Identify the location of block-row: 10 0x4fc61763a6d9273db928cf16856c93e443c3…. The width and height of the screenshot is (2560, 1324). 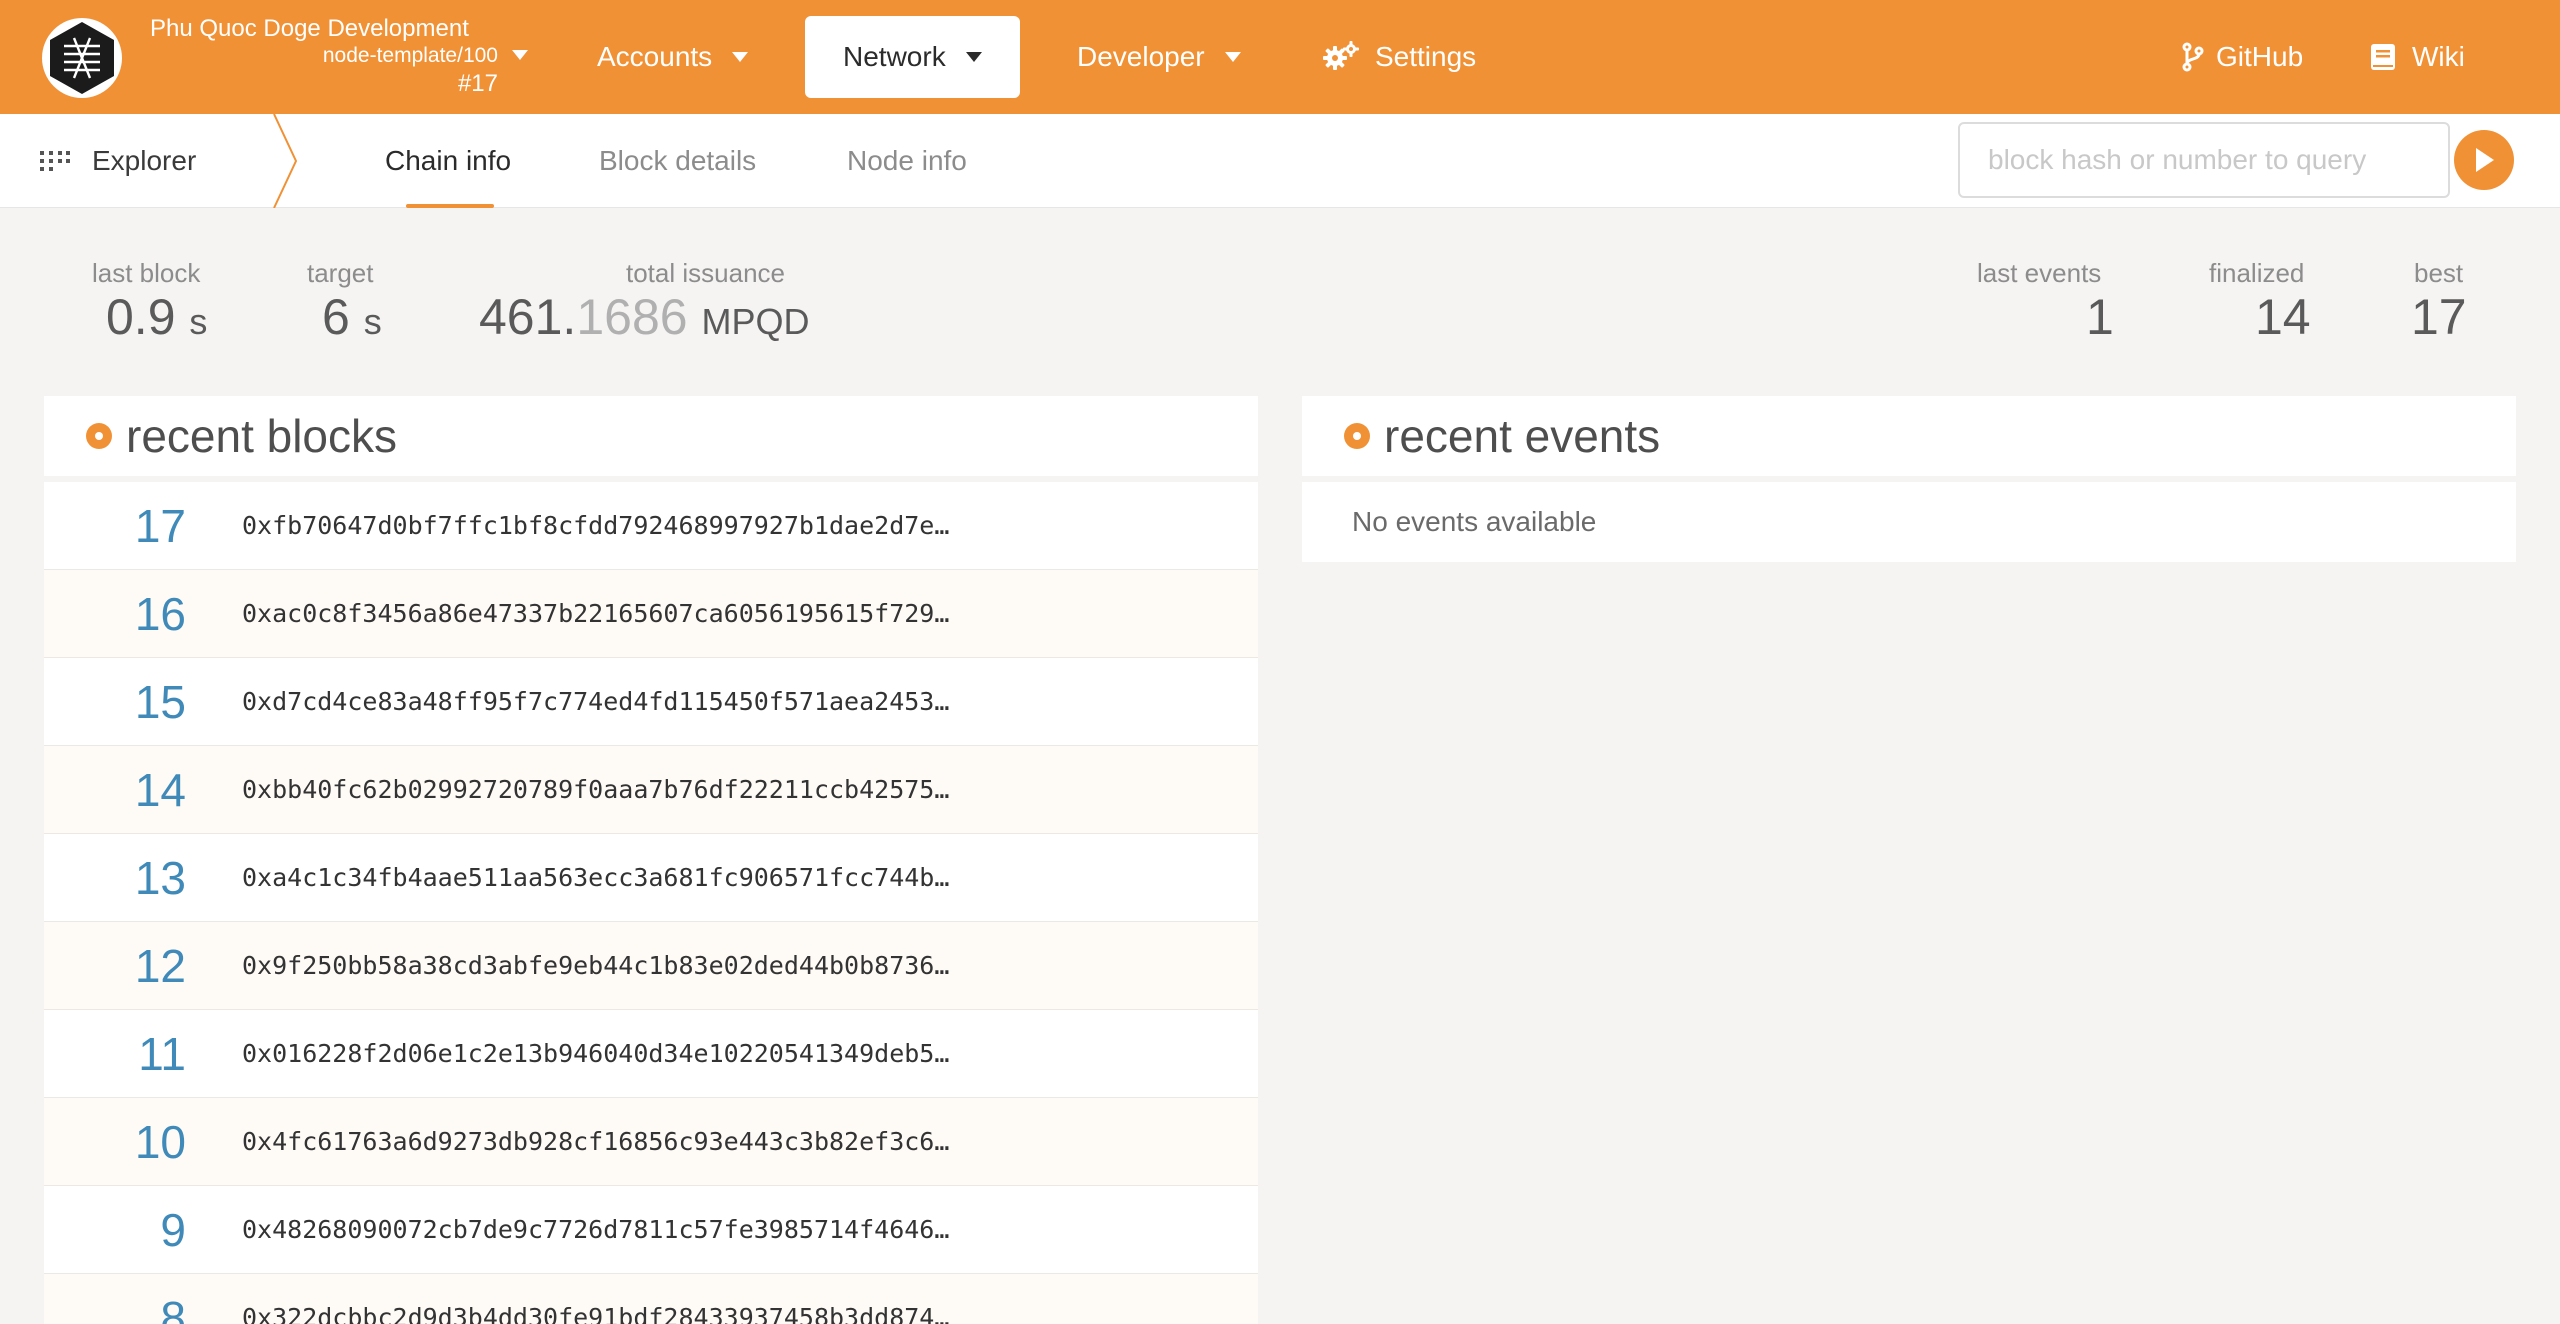
(651, 1142).